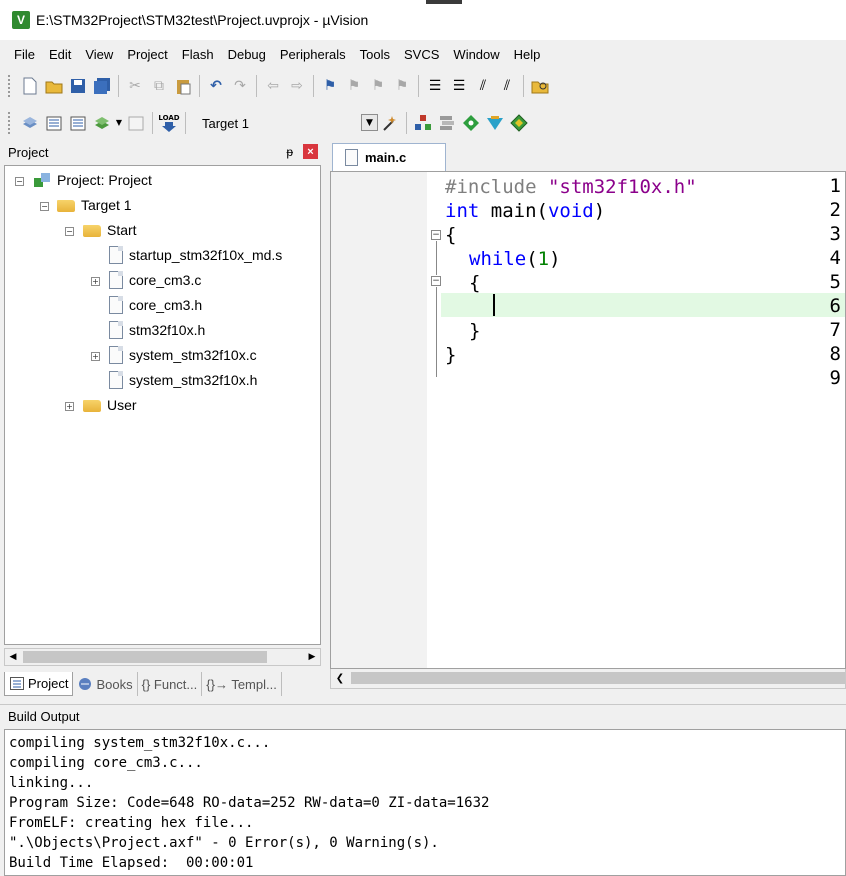 This screenshot has height=876, width=846. I want to click on scroll-left-icon: ❮, so click(340, 678).